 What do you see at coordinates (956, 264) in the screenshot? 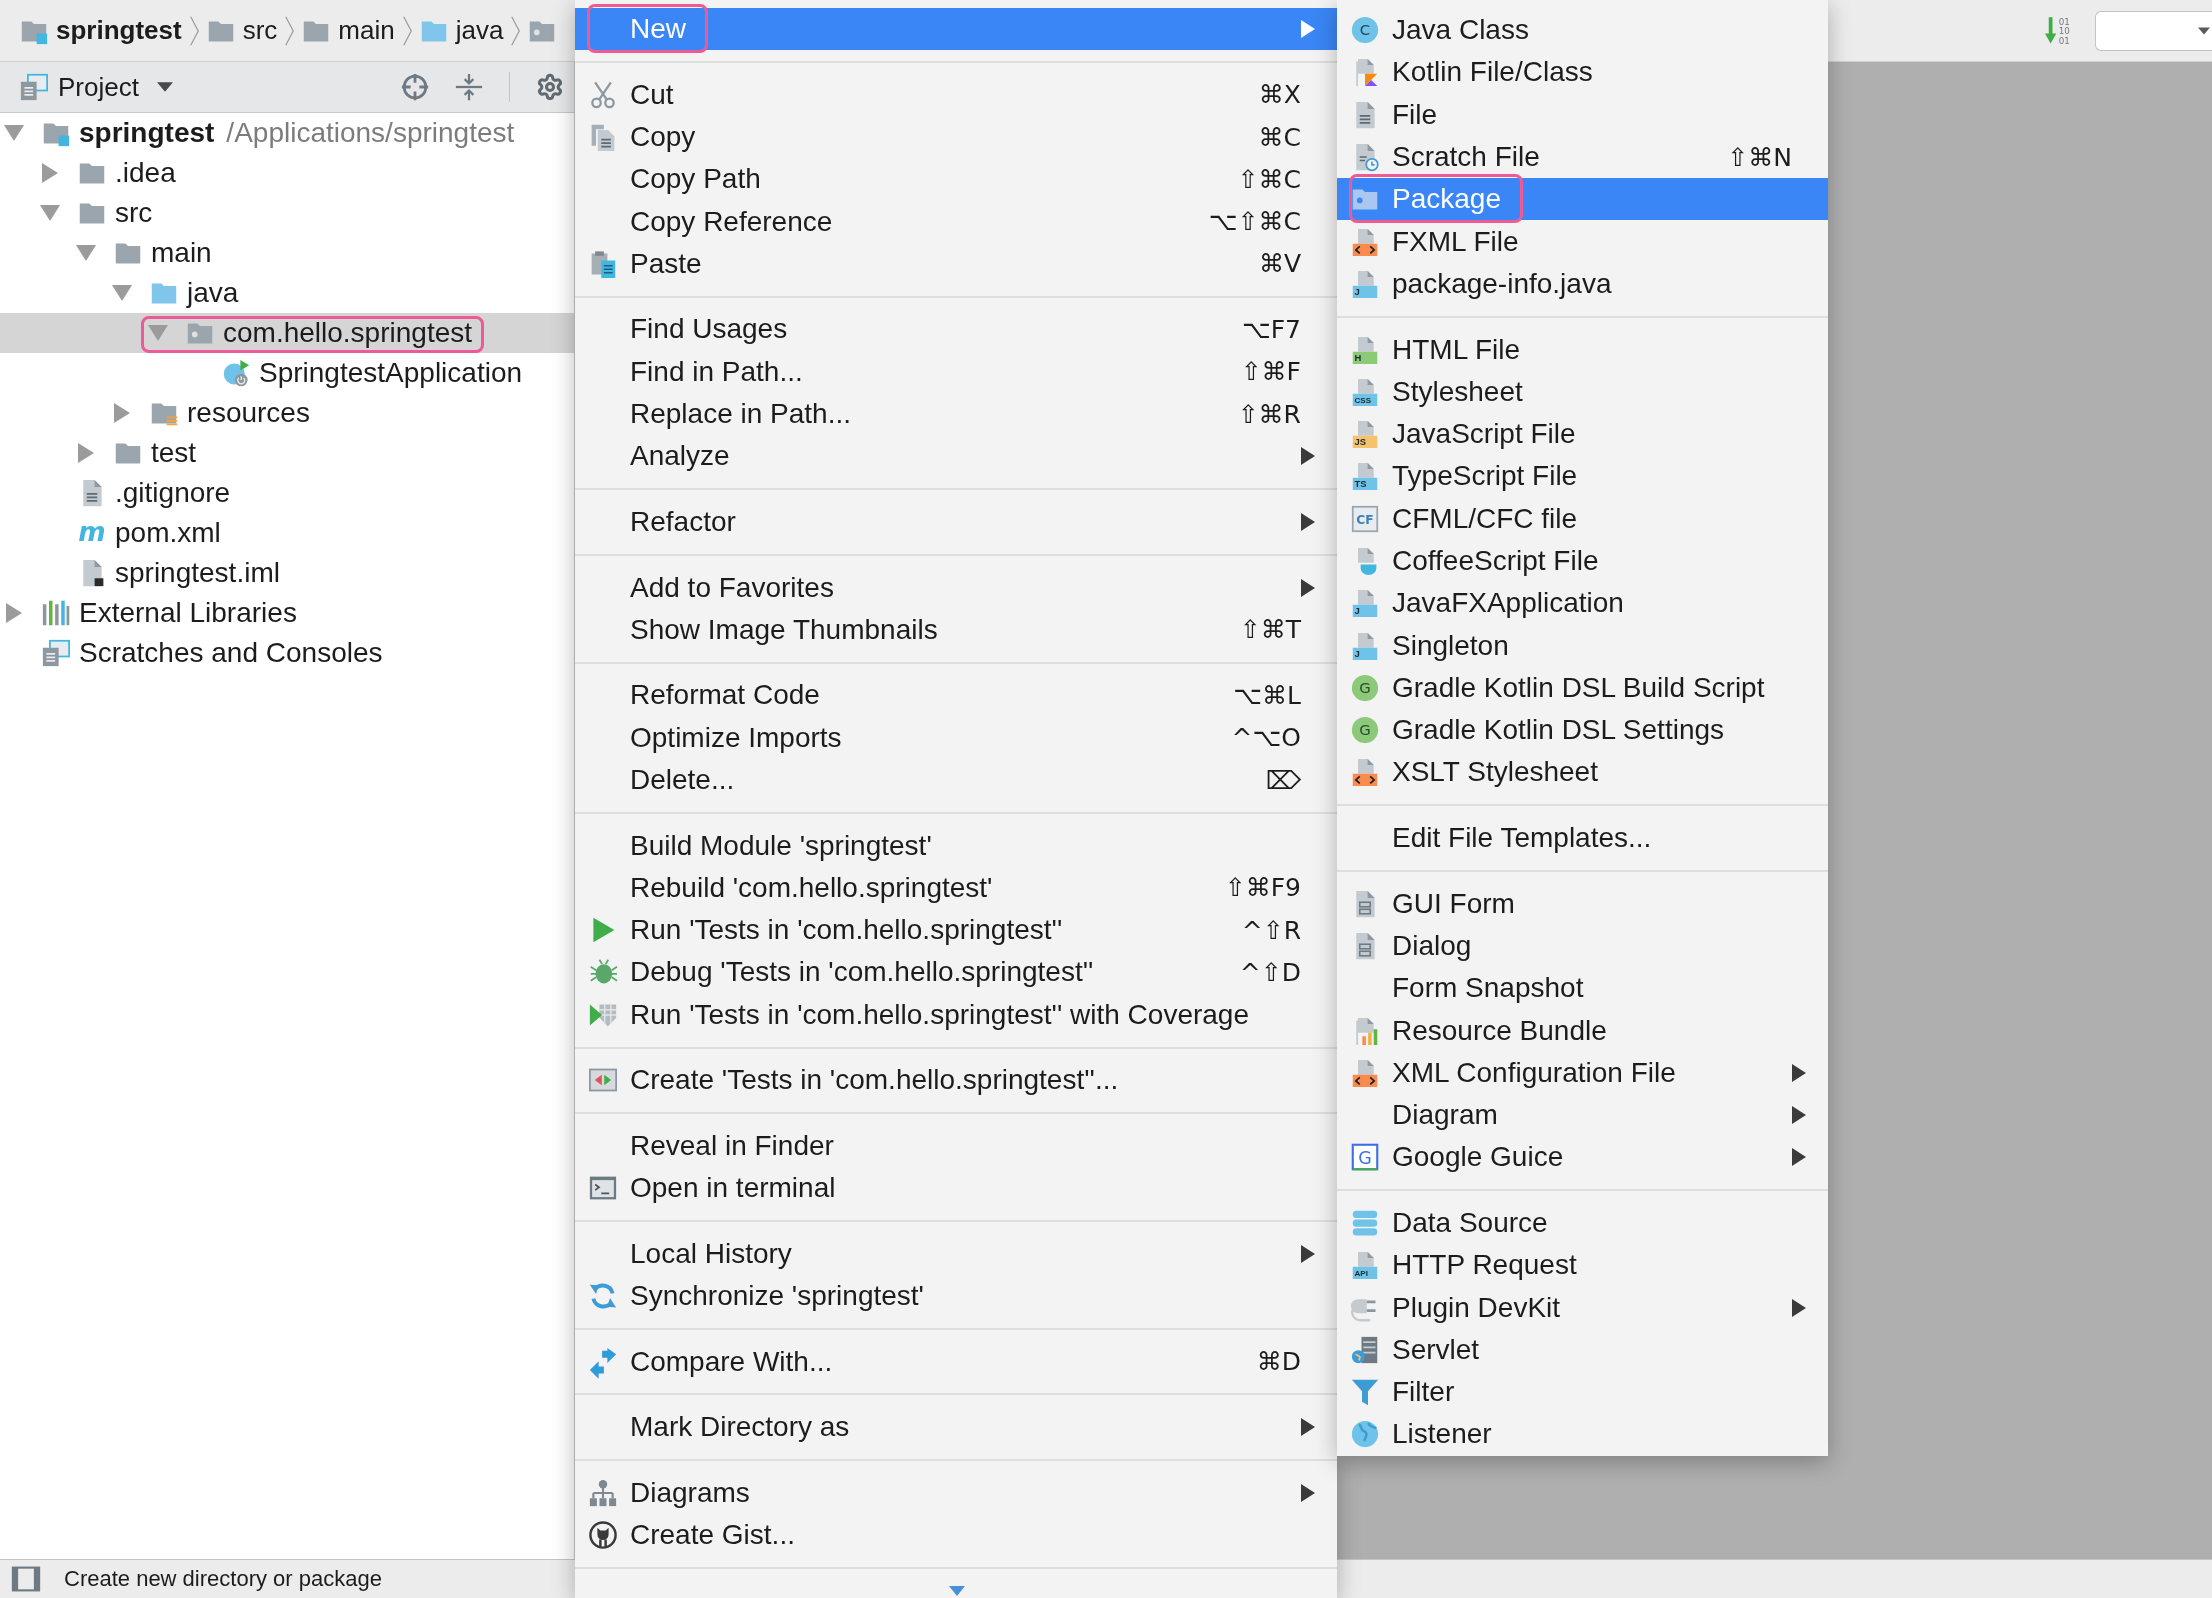
I see `menu-item: Paste ⌘V` at bounding box center [956, 264].